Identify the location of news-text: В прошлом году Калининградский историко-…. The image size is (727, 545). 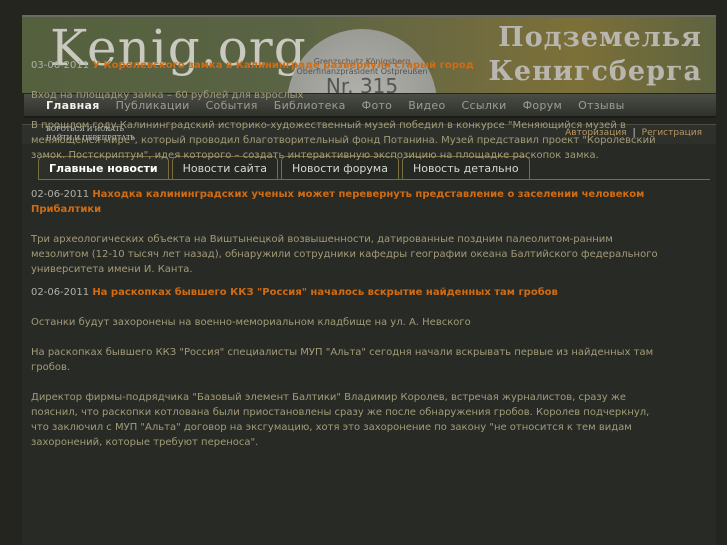
(343, 140).